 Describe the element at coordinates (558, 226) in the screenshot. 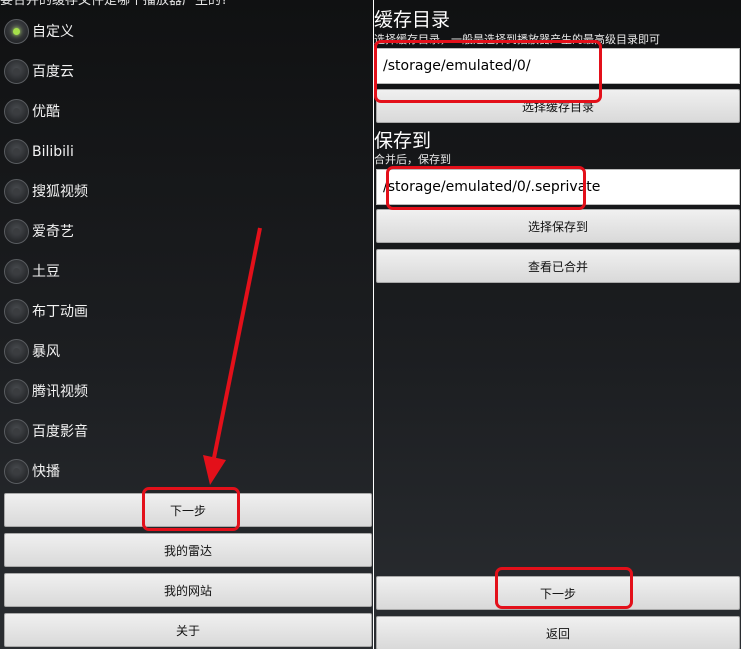

I see `choose-save-button: 选择保存到` at that location.